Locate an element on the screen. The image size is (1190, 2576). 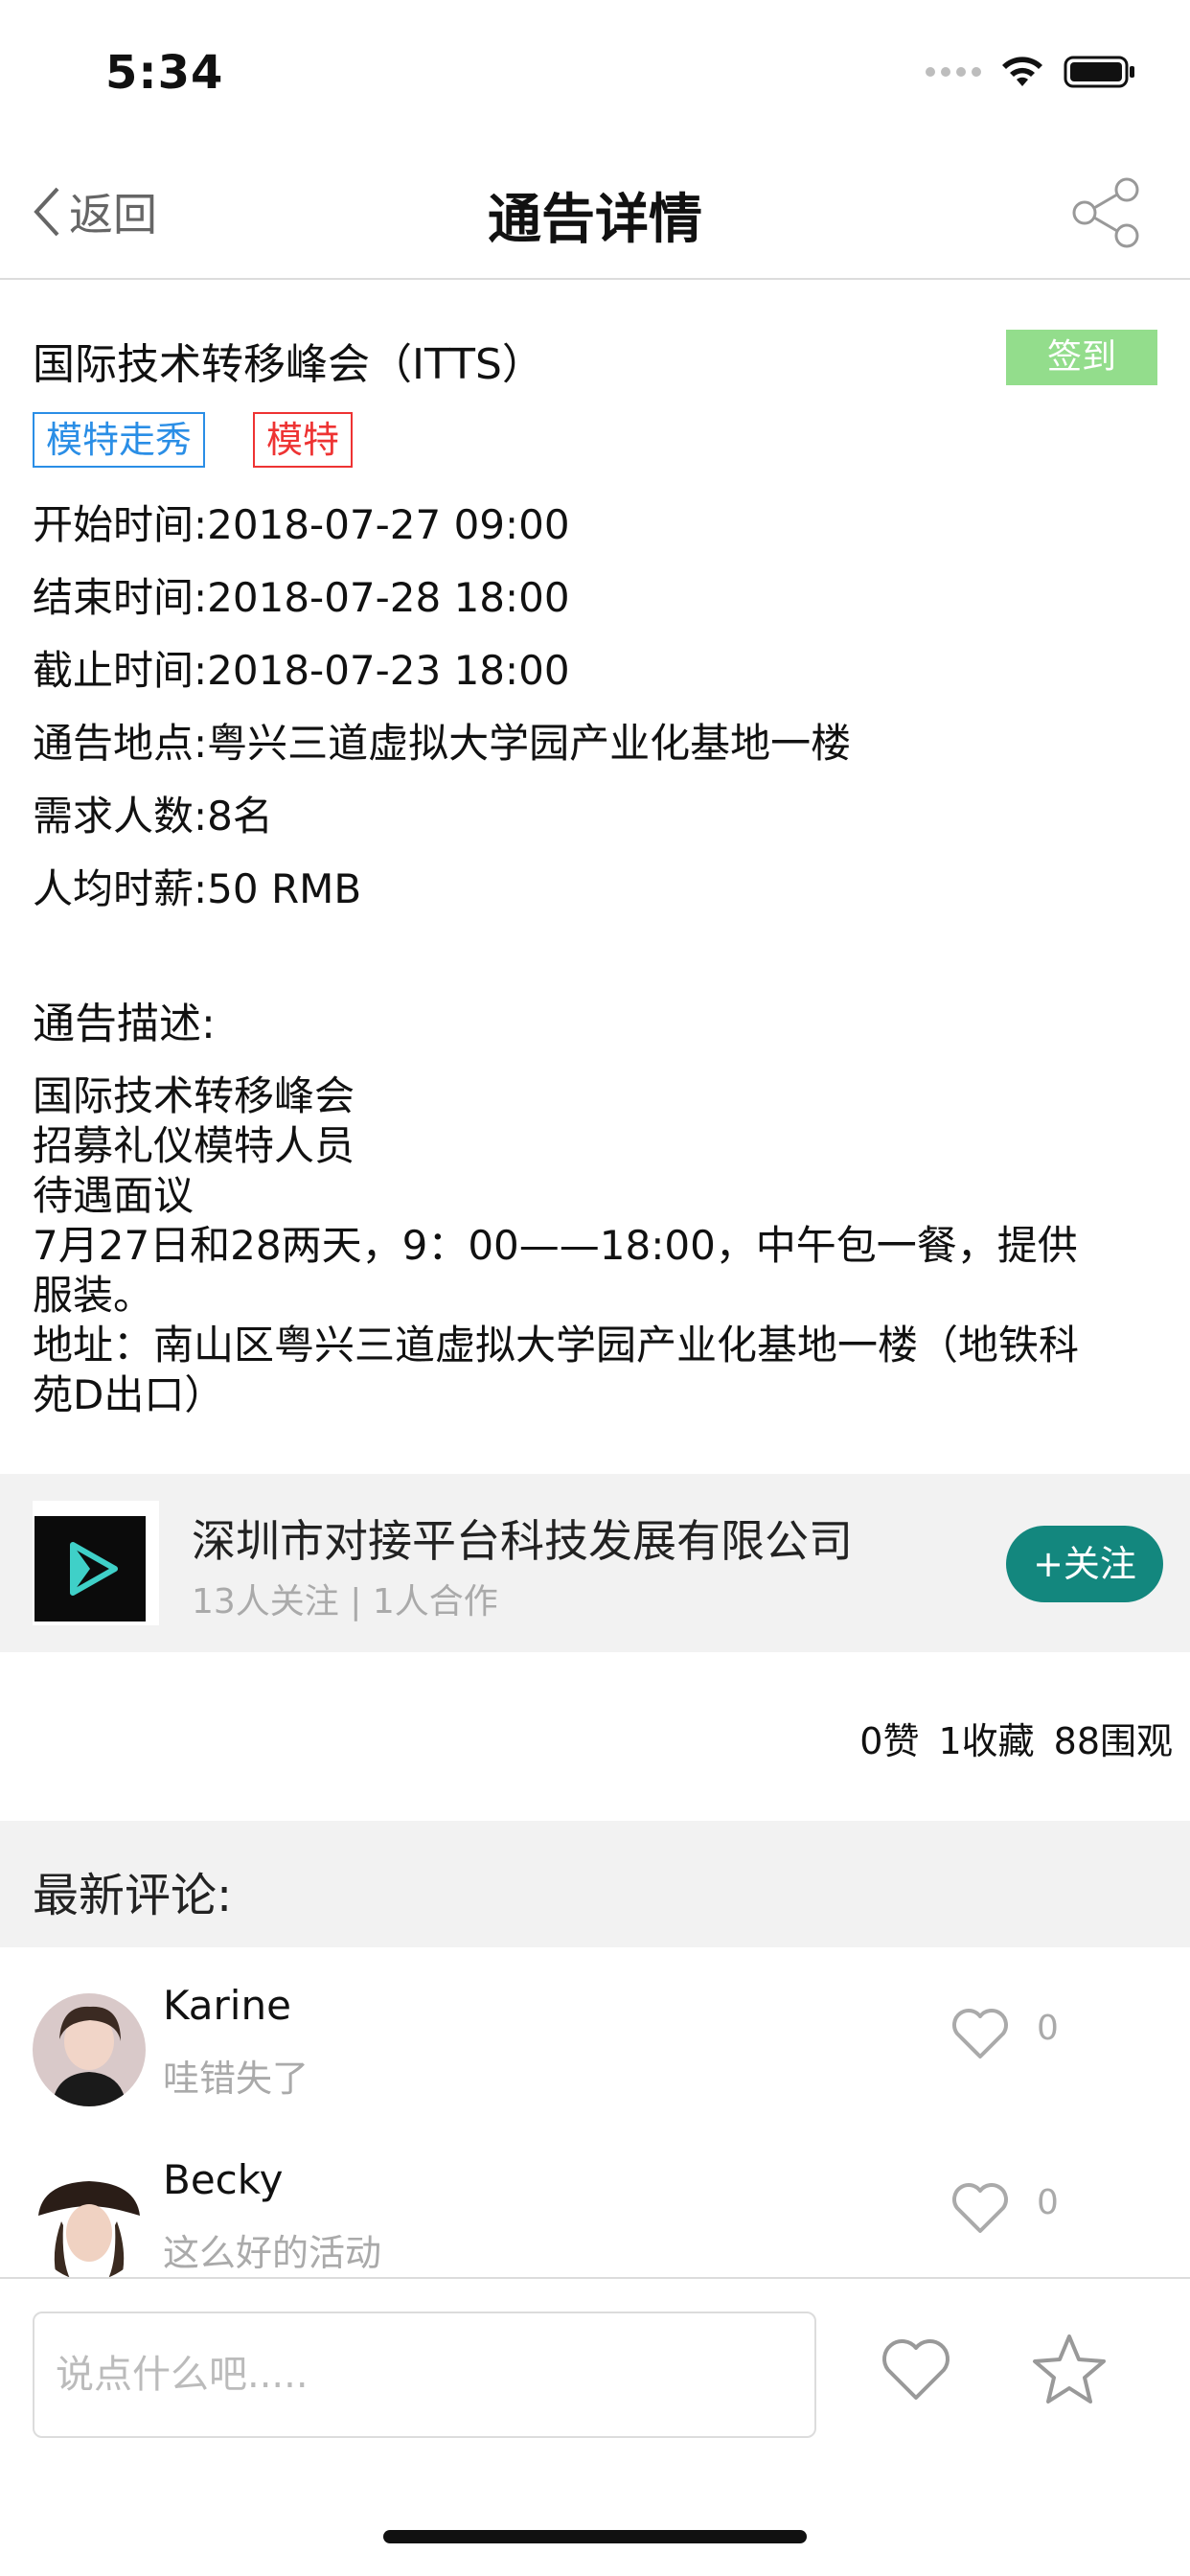
battery-icon is located at coordinates (1099, 72).